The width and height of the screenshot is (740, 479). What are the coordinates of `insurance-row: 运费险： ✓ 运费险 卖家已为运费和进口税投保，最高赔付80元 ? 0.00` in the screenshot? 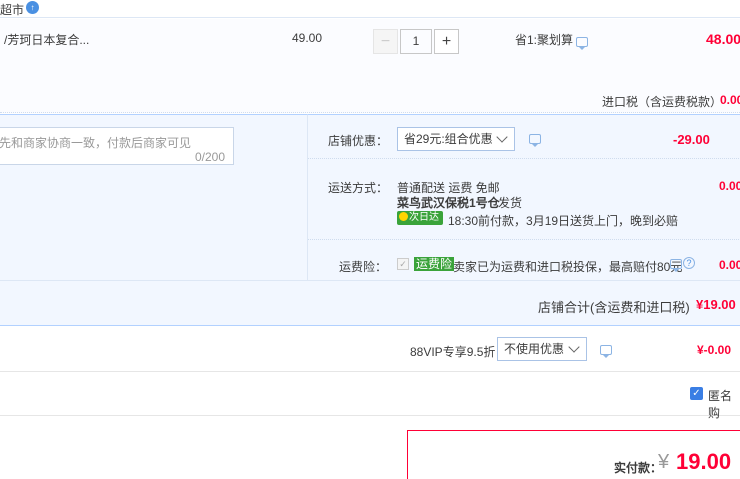 It's located at (524, 261).